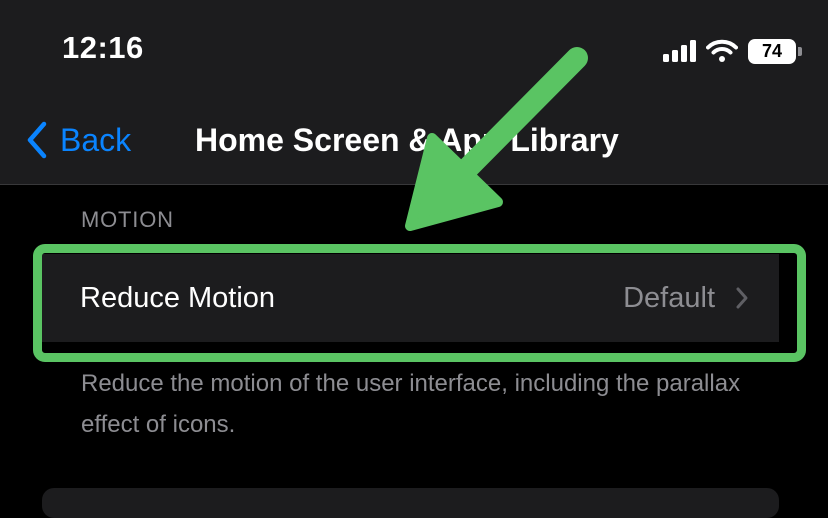 The height and width of the screenshot is (518, 828). Describe the element at coordinates (407, 140) in the screenshot. I see `page-title: Home Screen & App Library` at that location.